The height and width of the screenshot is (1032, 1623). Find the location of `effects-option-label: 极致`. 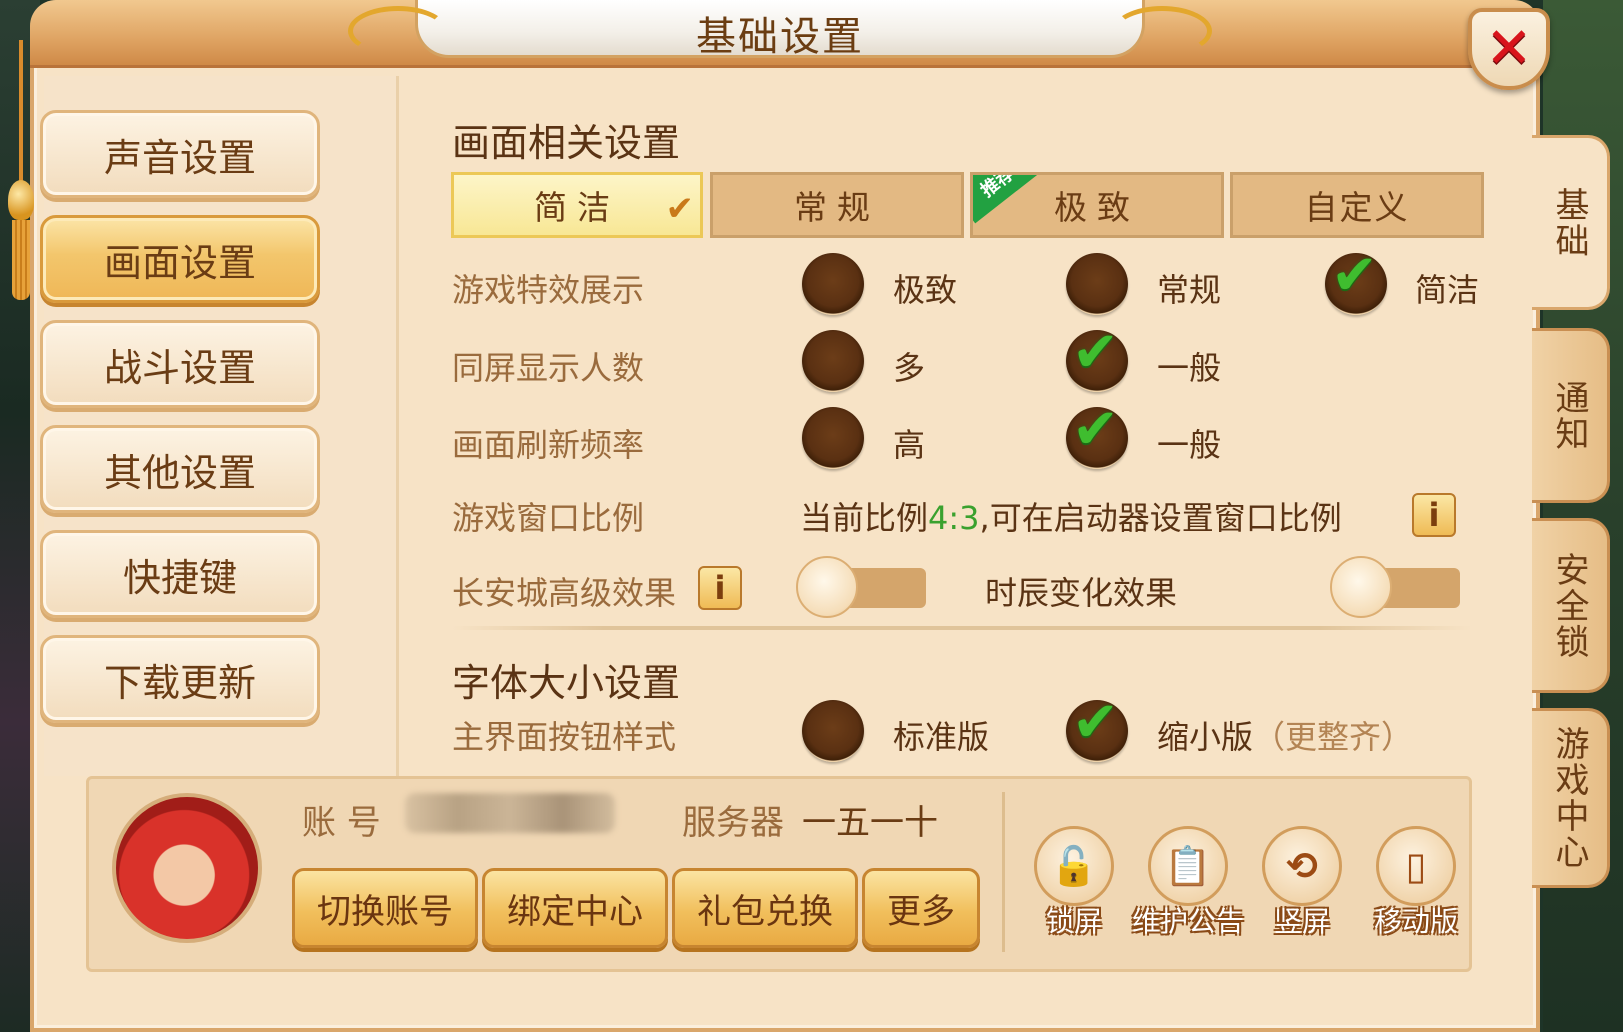

effects-option-label: 极致 is located at coordinates (925, 290).